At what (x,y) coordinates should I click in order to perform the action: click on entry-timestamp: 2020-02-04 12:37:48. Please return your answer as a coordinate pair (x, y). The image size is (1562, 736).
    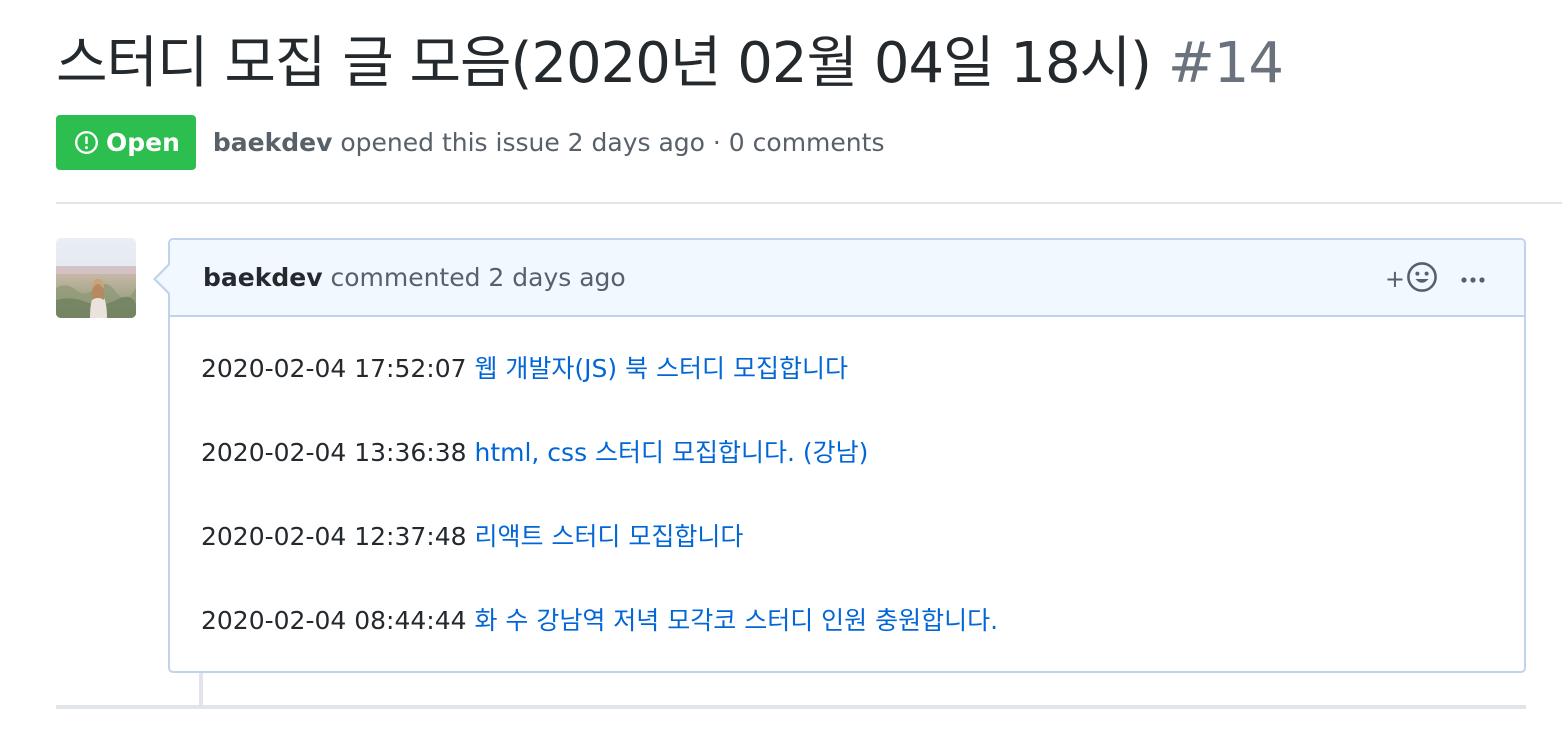
    Looking at the image, I should click on (334, 536).